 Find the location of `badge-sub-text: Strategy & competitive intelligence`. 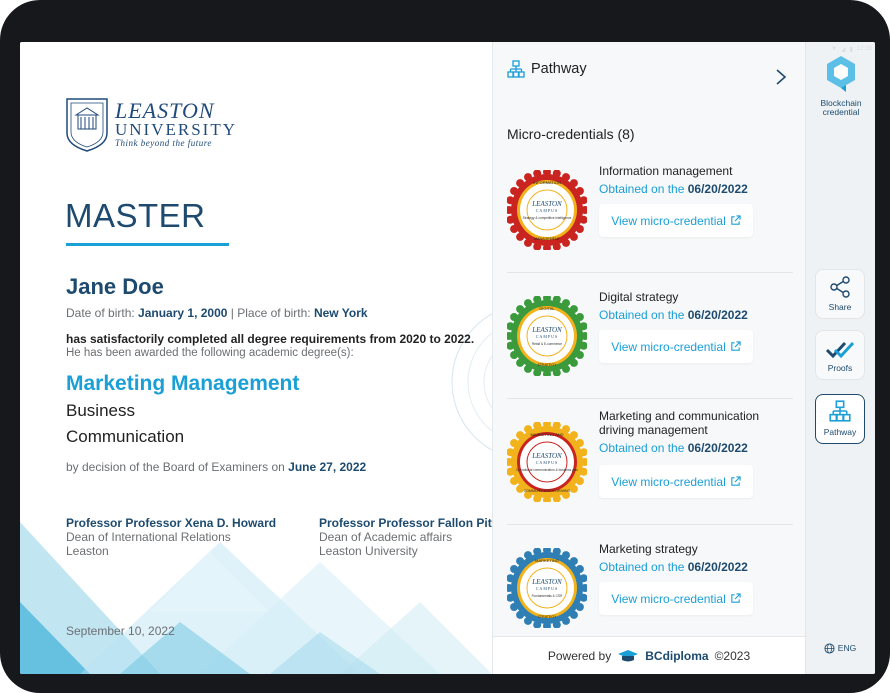

badge-sub-text: Strategy & competitive intelligence is located at coordinates (547, 218).